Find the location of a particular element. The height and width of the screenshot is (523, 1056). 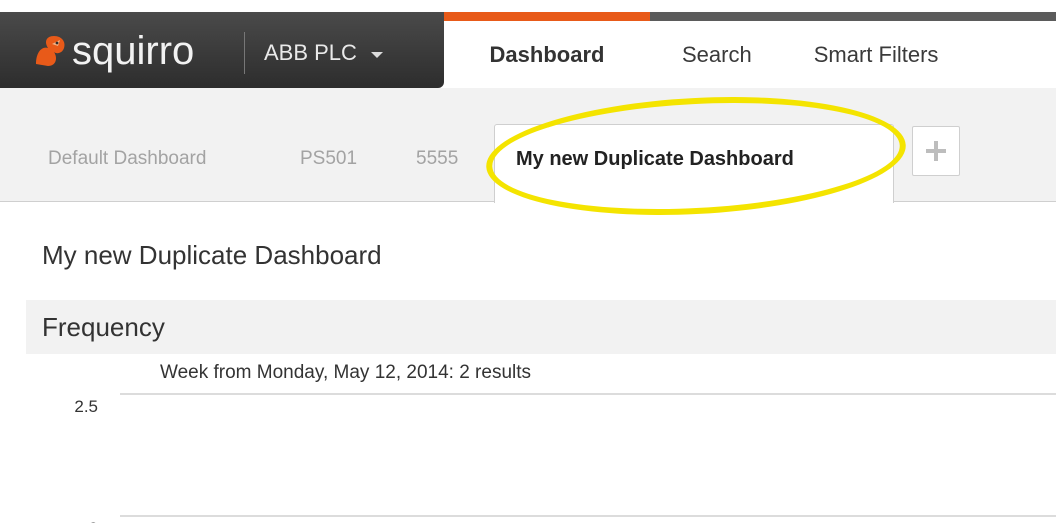

main-nav: Dashboard Search Smart Filters is located at coordinates (691, 54).